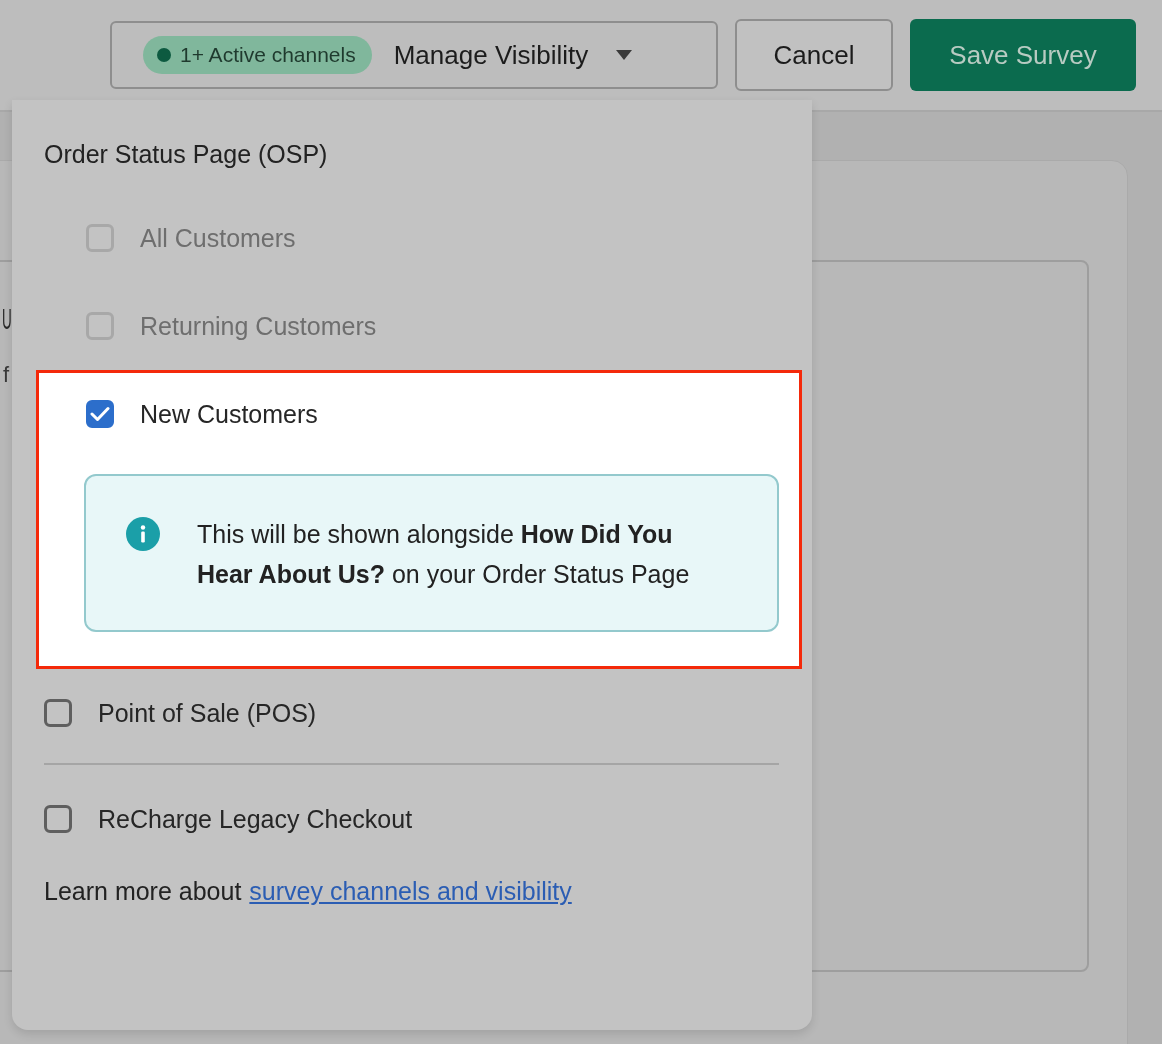 The height and width of the screenshot is (1044, 1162). Describe the element at coordinates (257, 55) in the screenshot. I see `status-badge: 1+ Active channels` at that location.